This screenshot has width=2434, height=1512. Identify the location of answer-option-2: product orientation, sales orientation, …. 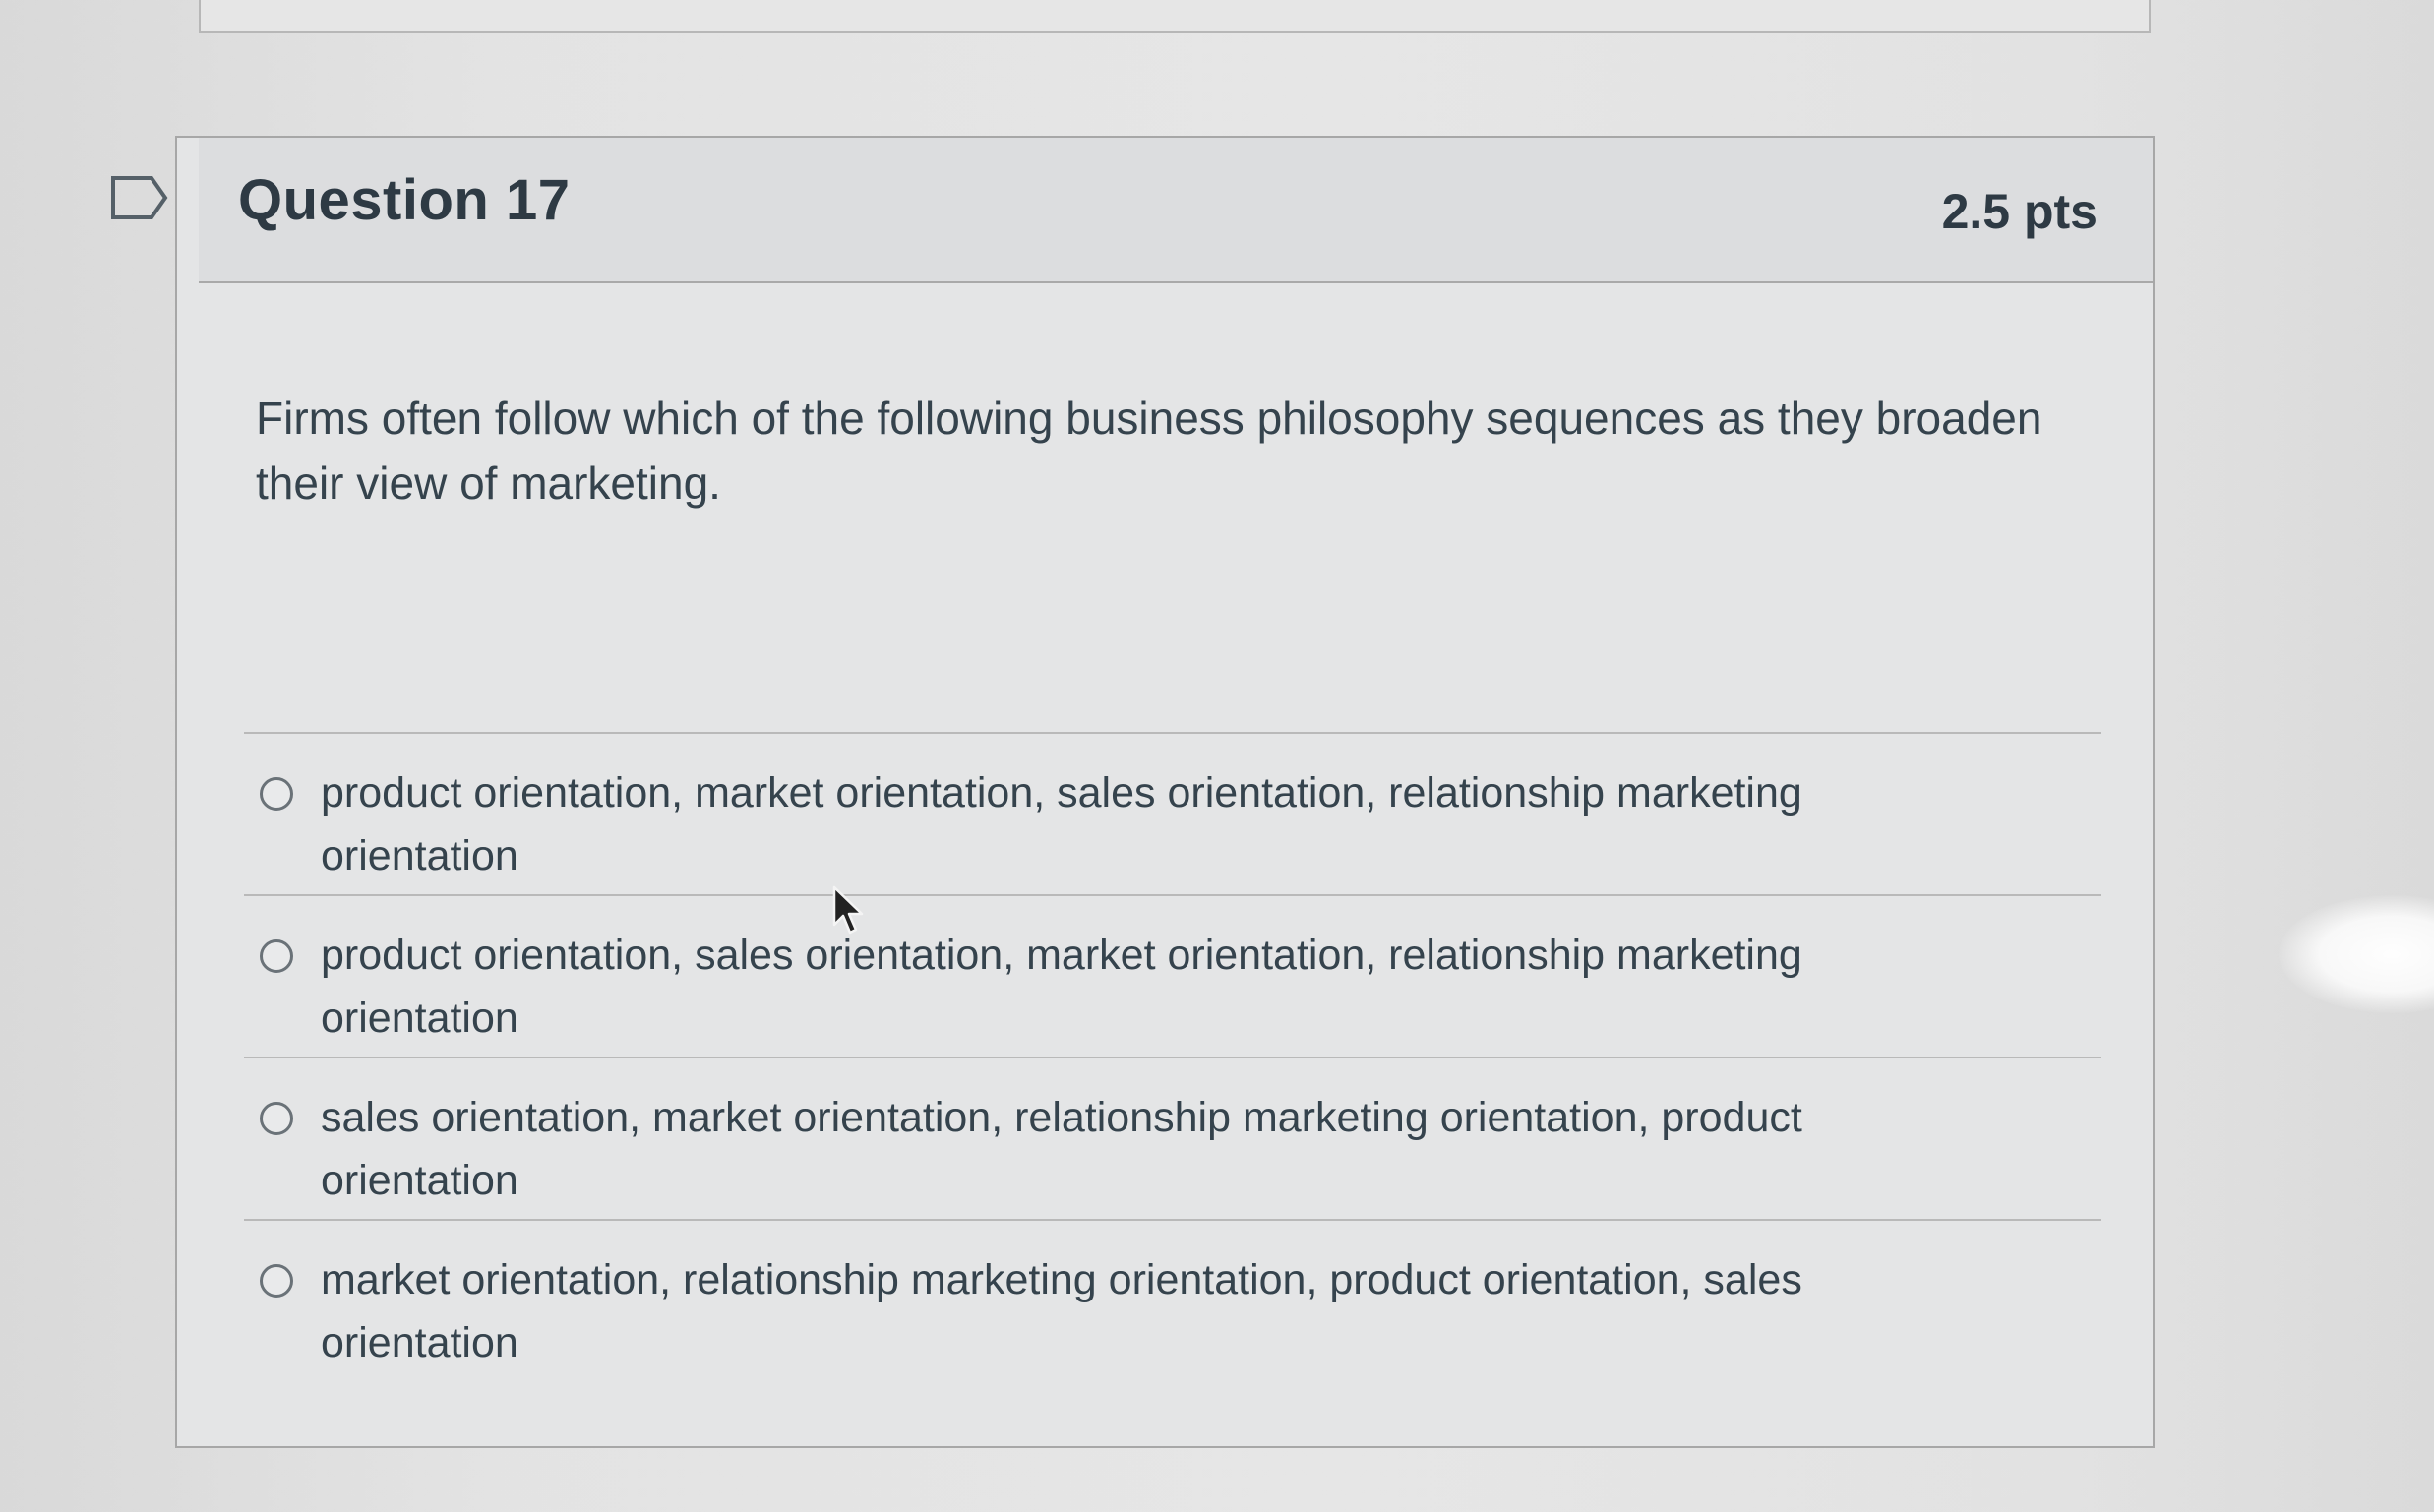
(1172, 976).